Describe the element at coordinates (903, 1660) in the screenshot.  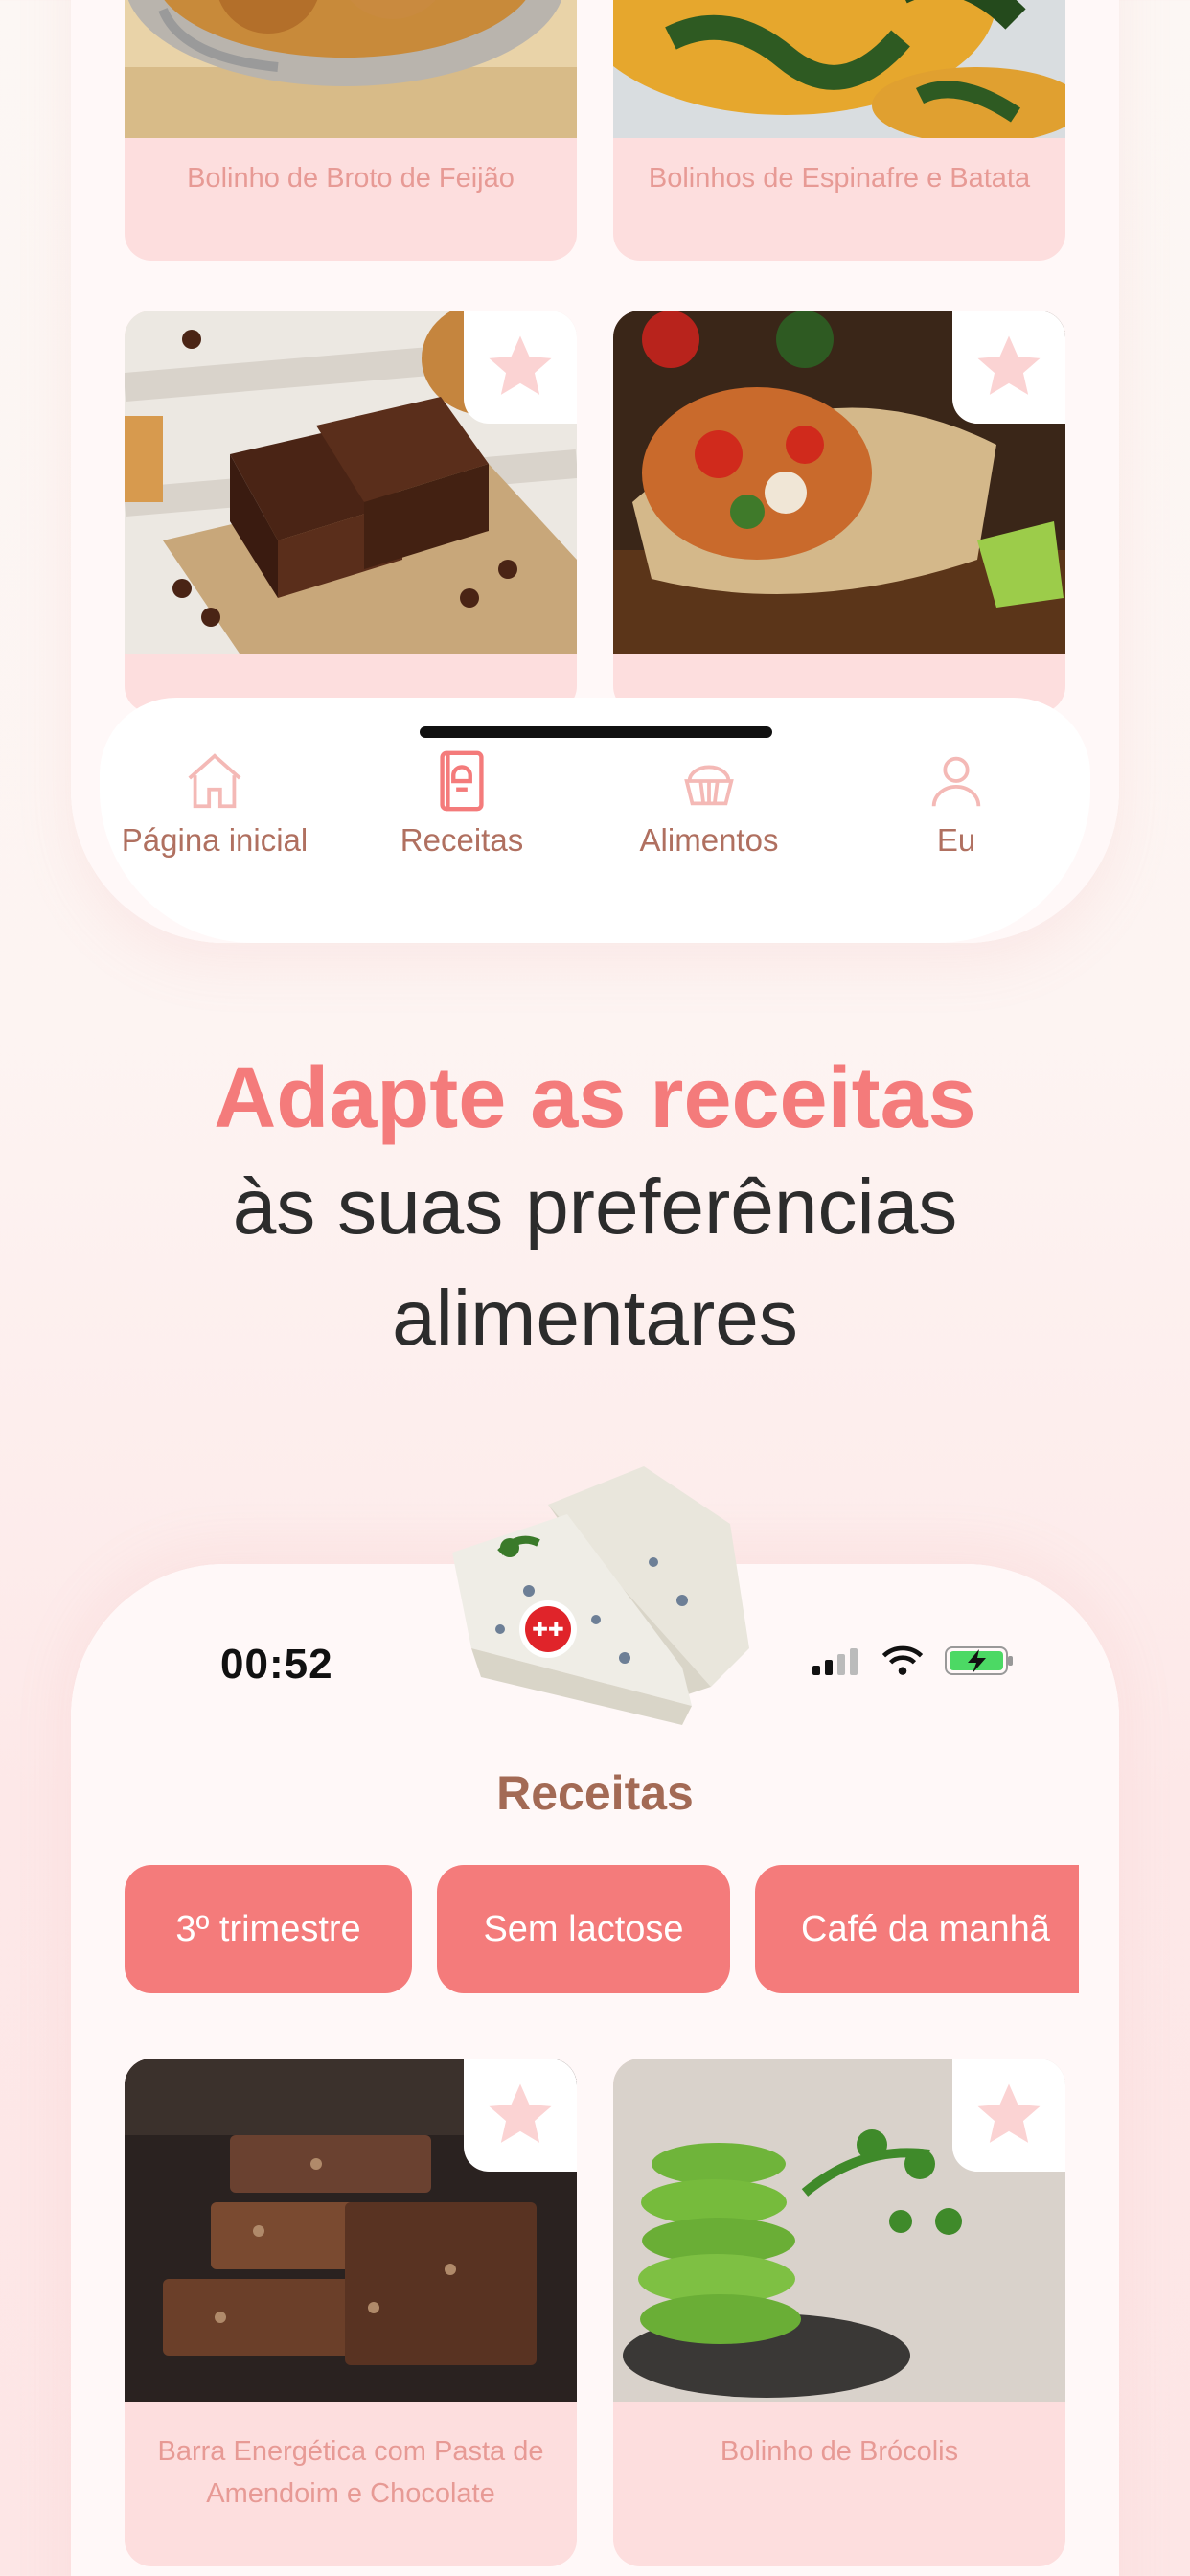
I see `wifi-icon` at that location.